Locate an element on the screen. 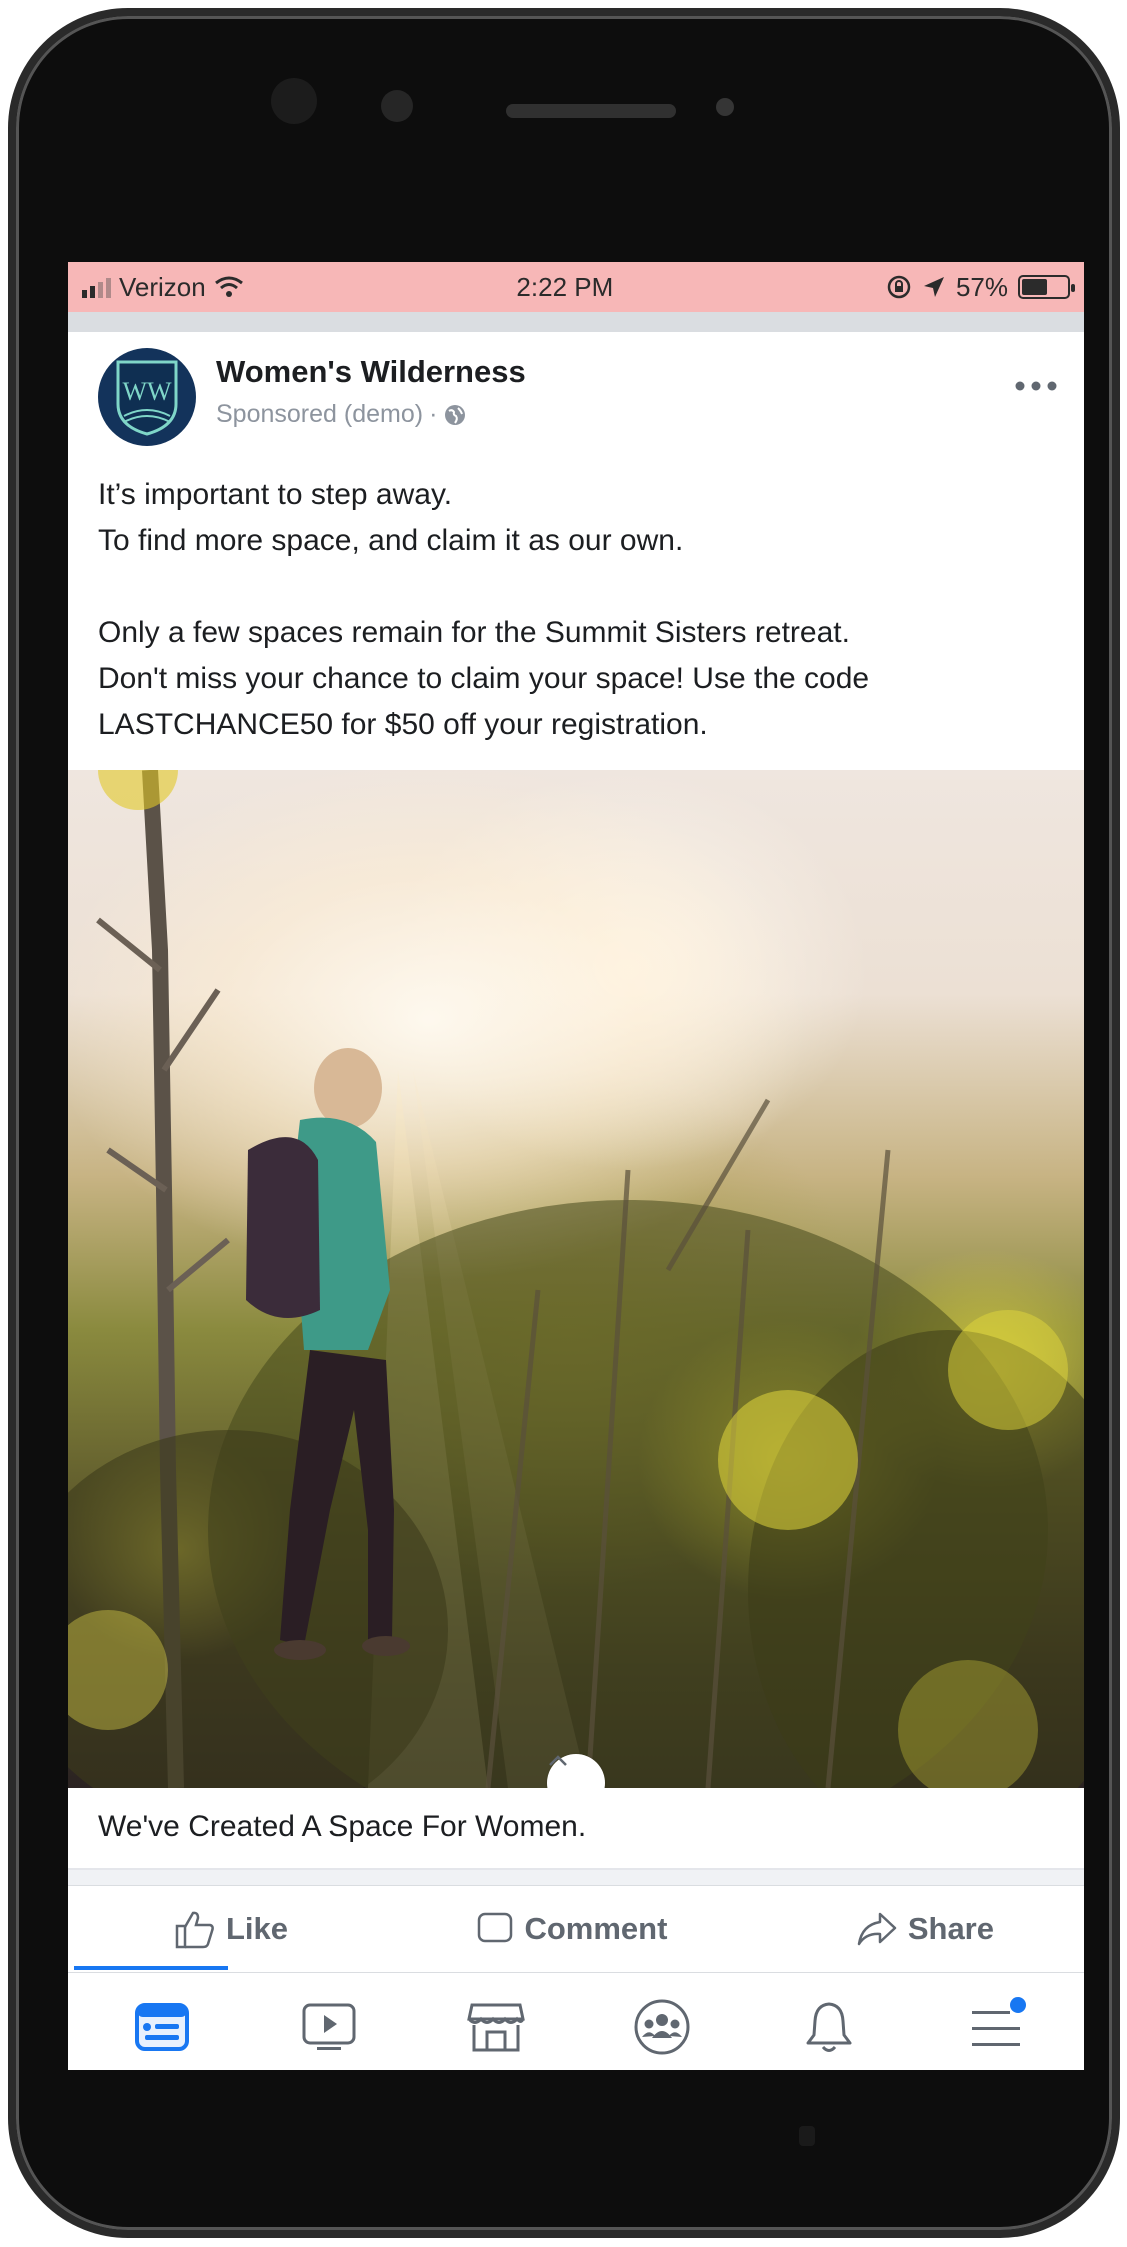  chevron-up-icon is located at coordinates (558, 1760).